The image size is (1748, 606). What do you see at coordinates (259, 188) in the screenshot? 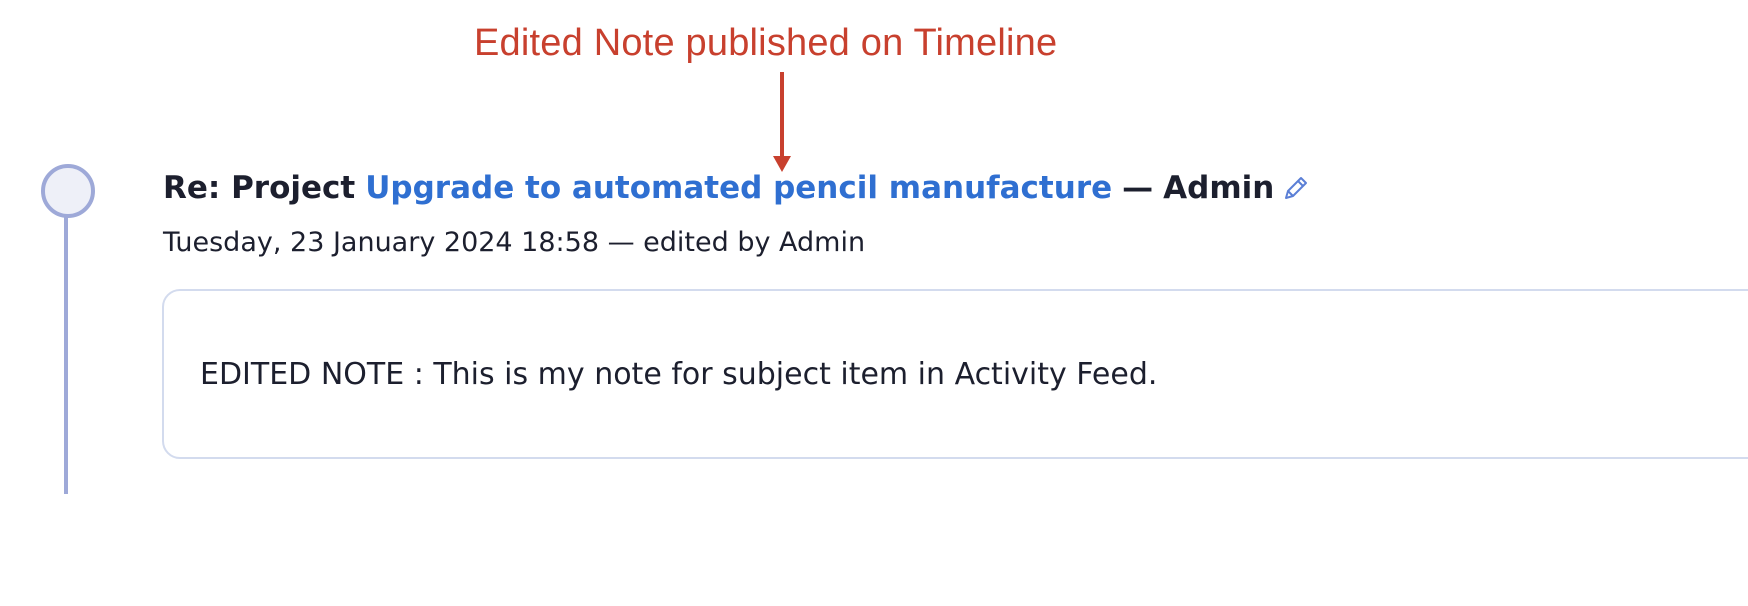
I see `entry-prefix: Re: Project` at bounding box center [259, 188].